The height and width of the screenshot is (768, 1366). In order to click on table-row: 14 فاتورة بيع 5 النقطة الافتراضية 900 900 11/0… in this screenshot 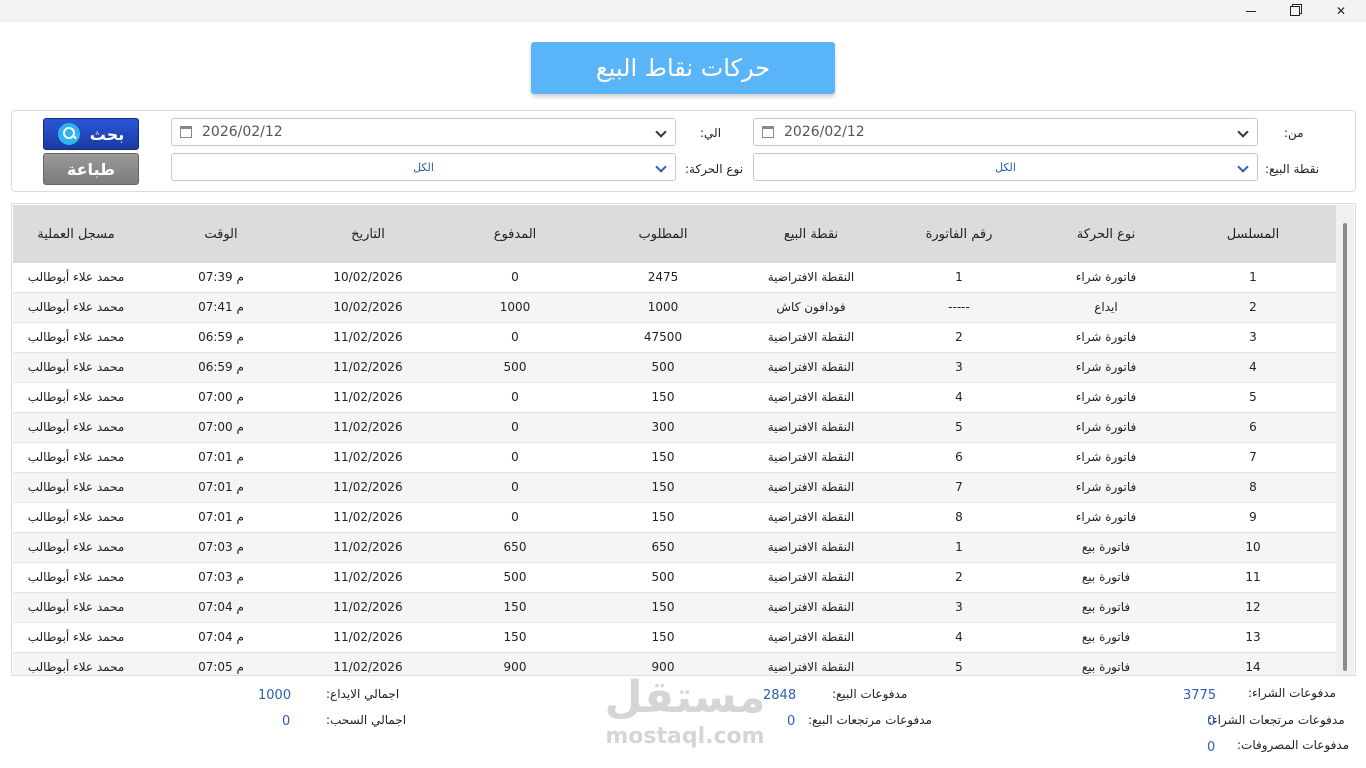, I will do `click(675, 664)`.